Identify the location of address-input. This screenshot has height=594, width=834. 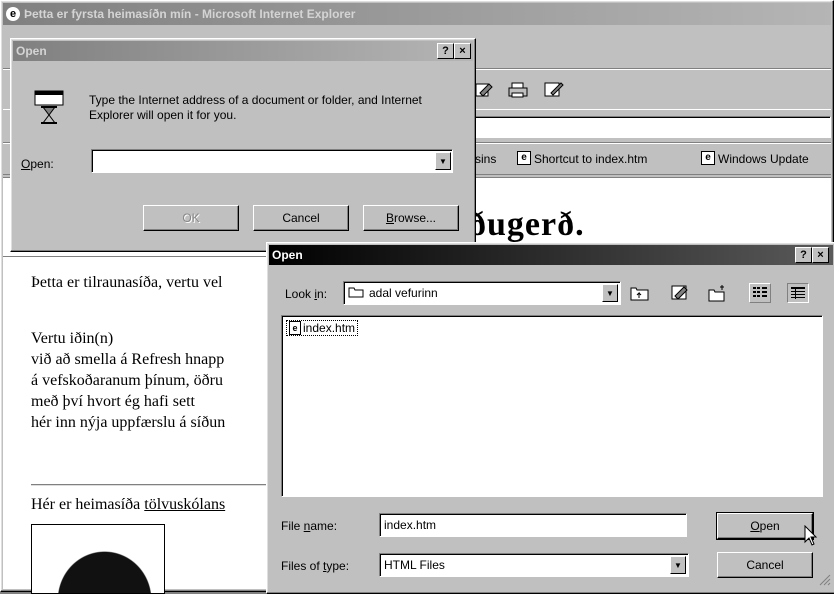
(652, 127).